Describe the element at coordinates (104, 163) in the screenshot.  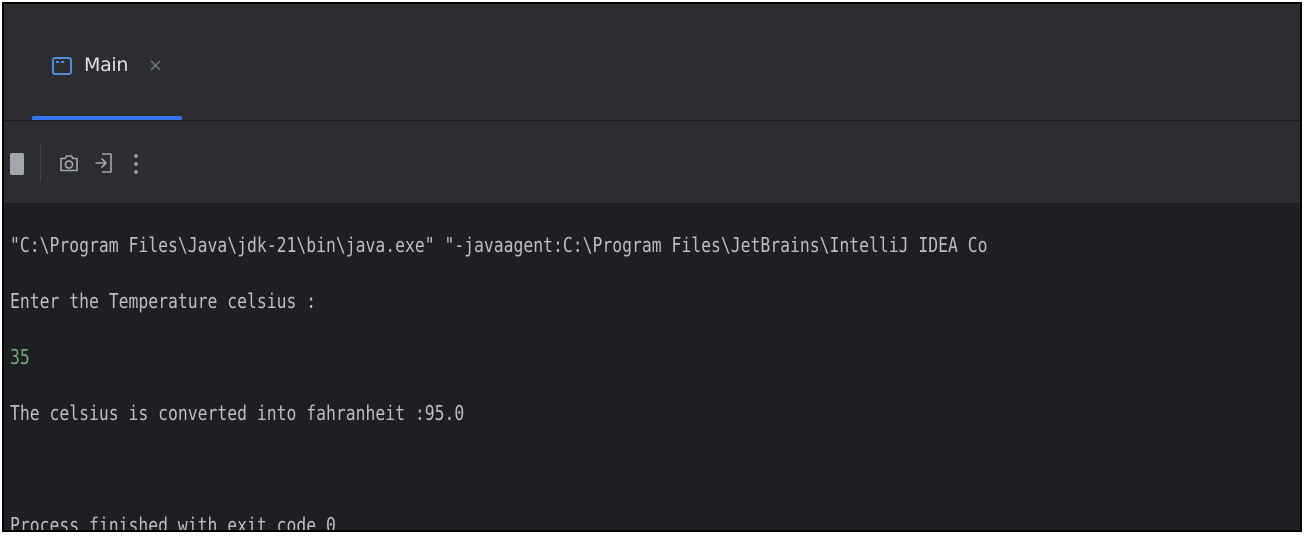
I see `exit-icon` at that location.